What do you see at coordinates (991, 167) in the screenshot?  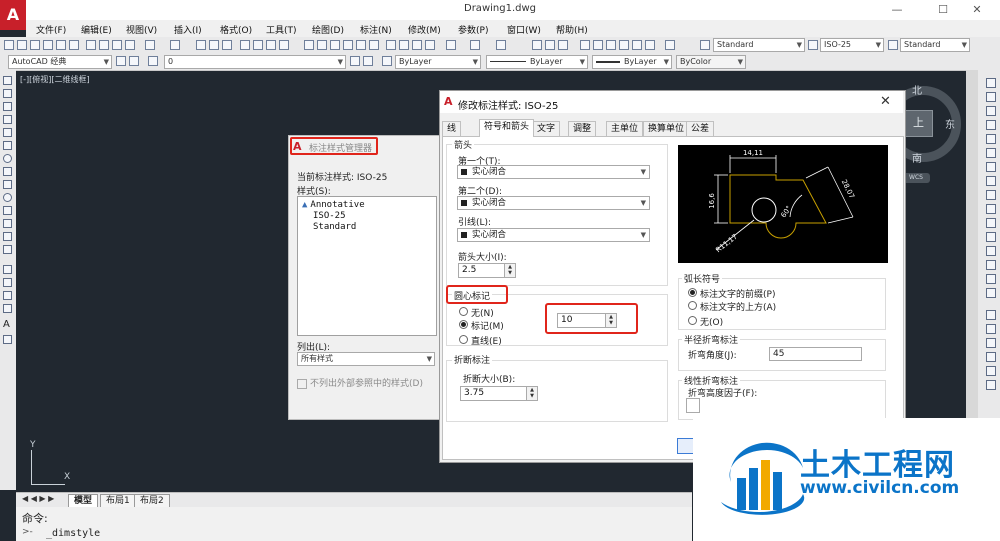 I see `rotate-icon` at bounding box center [991, 167].